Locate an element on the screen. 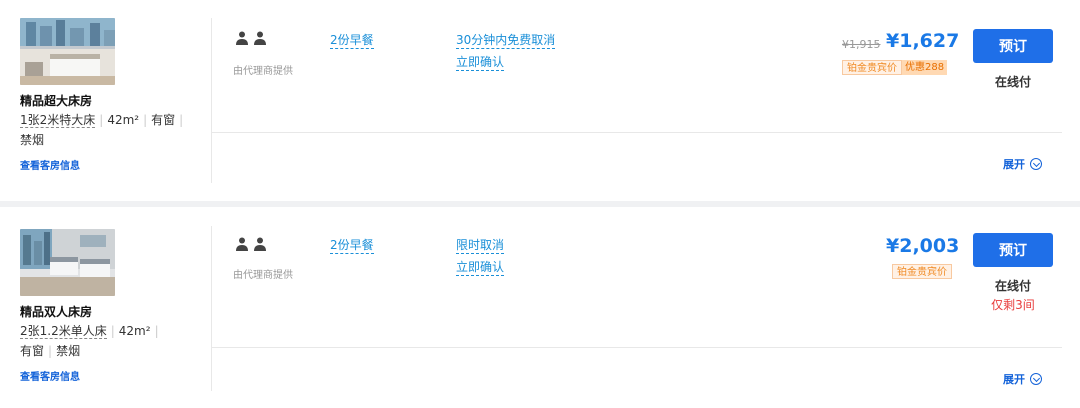 This screenshot has width=1080, height=408. current-price: ¥1,627 is located at coordinates (923, 41).